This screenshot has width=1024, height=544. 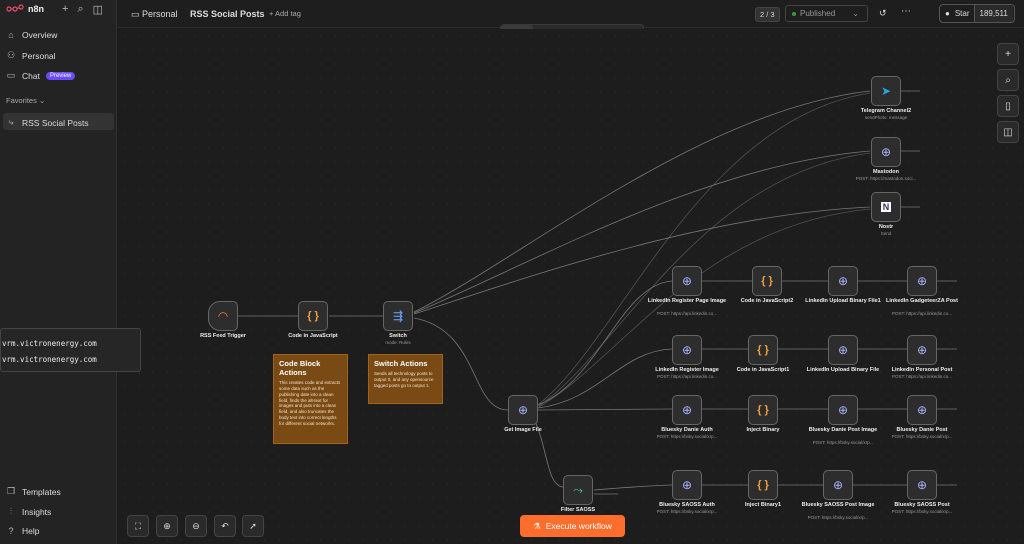 I want to click on node-code-in-javascript1: { }, so click(x=763, y=350).